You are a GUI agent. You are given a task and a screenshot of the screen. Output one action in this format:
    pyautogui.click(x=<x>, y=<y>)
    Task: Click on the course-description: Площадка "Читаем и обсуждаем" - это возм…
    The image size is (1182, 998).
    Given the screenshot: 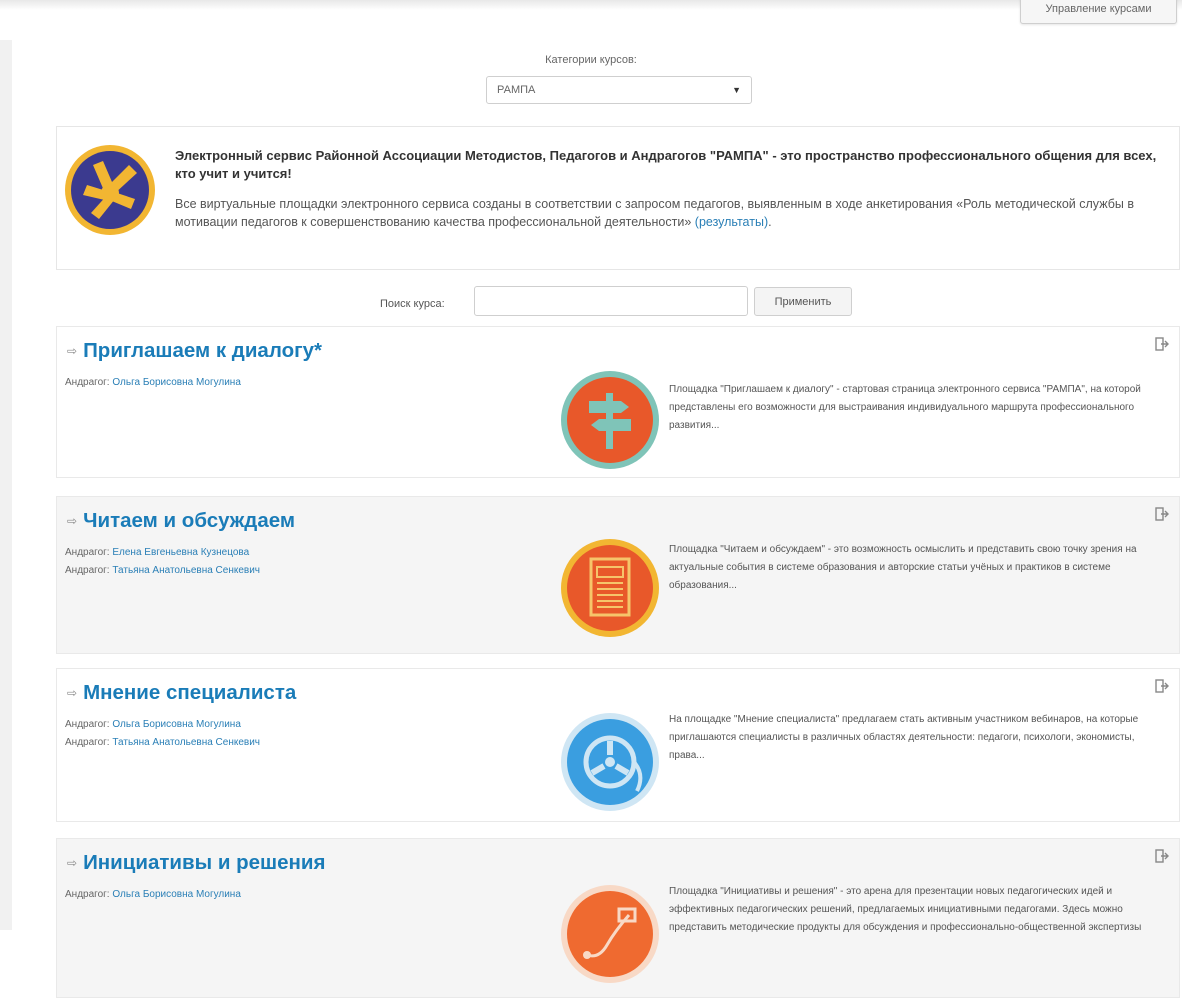 What is the action you would take?
    pyautogui.click(x=903, y=567)
    